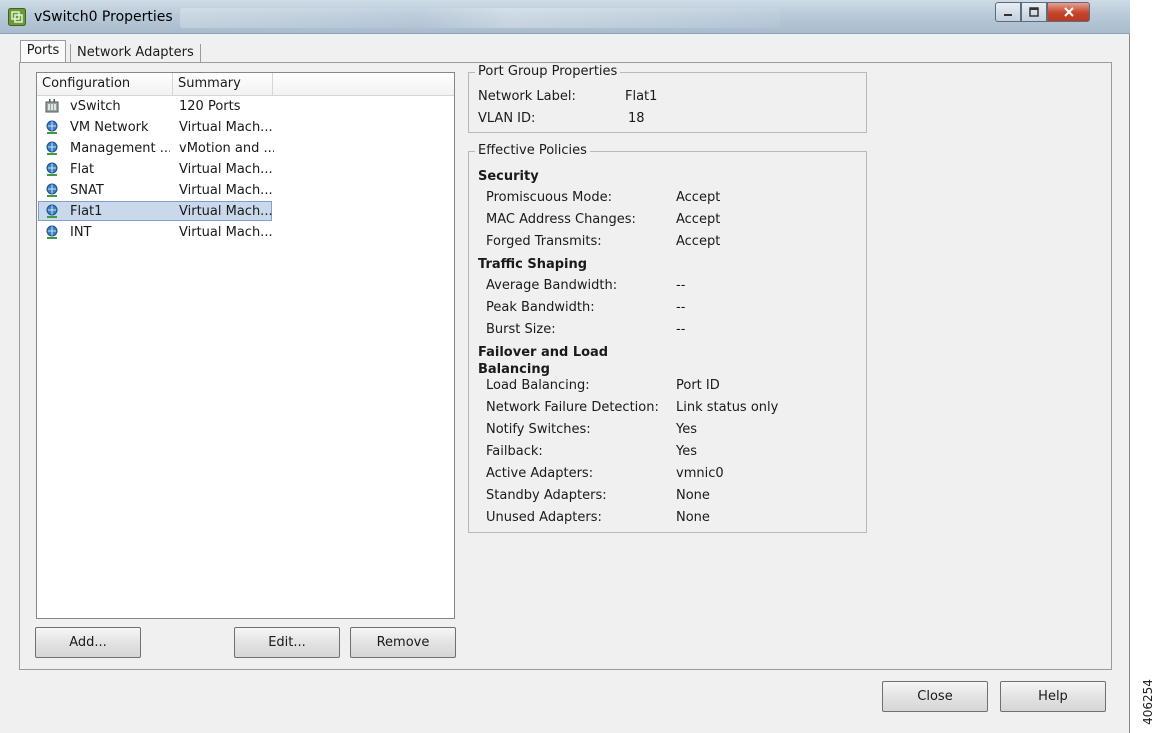  What do you see at coordinates (1008, 12) in the screenshot?
I see `minimize-button` at bounding box center [1008, 12].